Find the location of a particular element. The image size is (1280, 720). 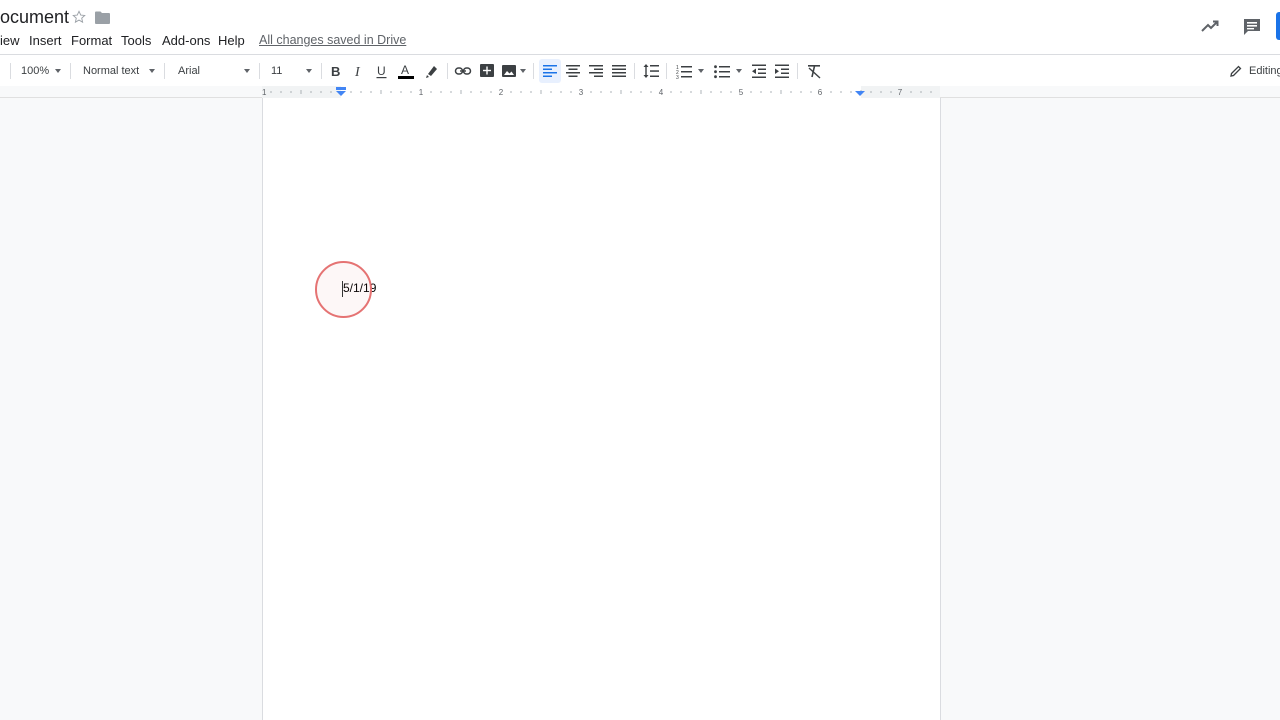

menu-addons: Add-ons is located at coordinates (186, 40).